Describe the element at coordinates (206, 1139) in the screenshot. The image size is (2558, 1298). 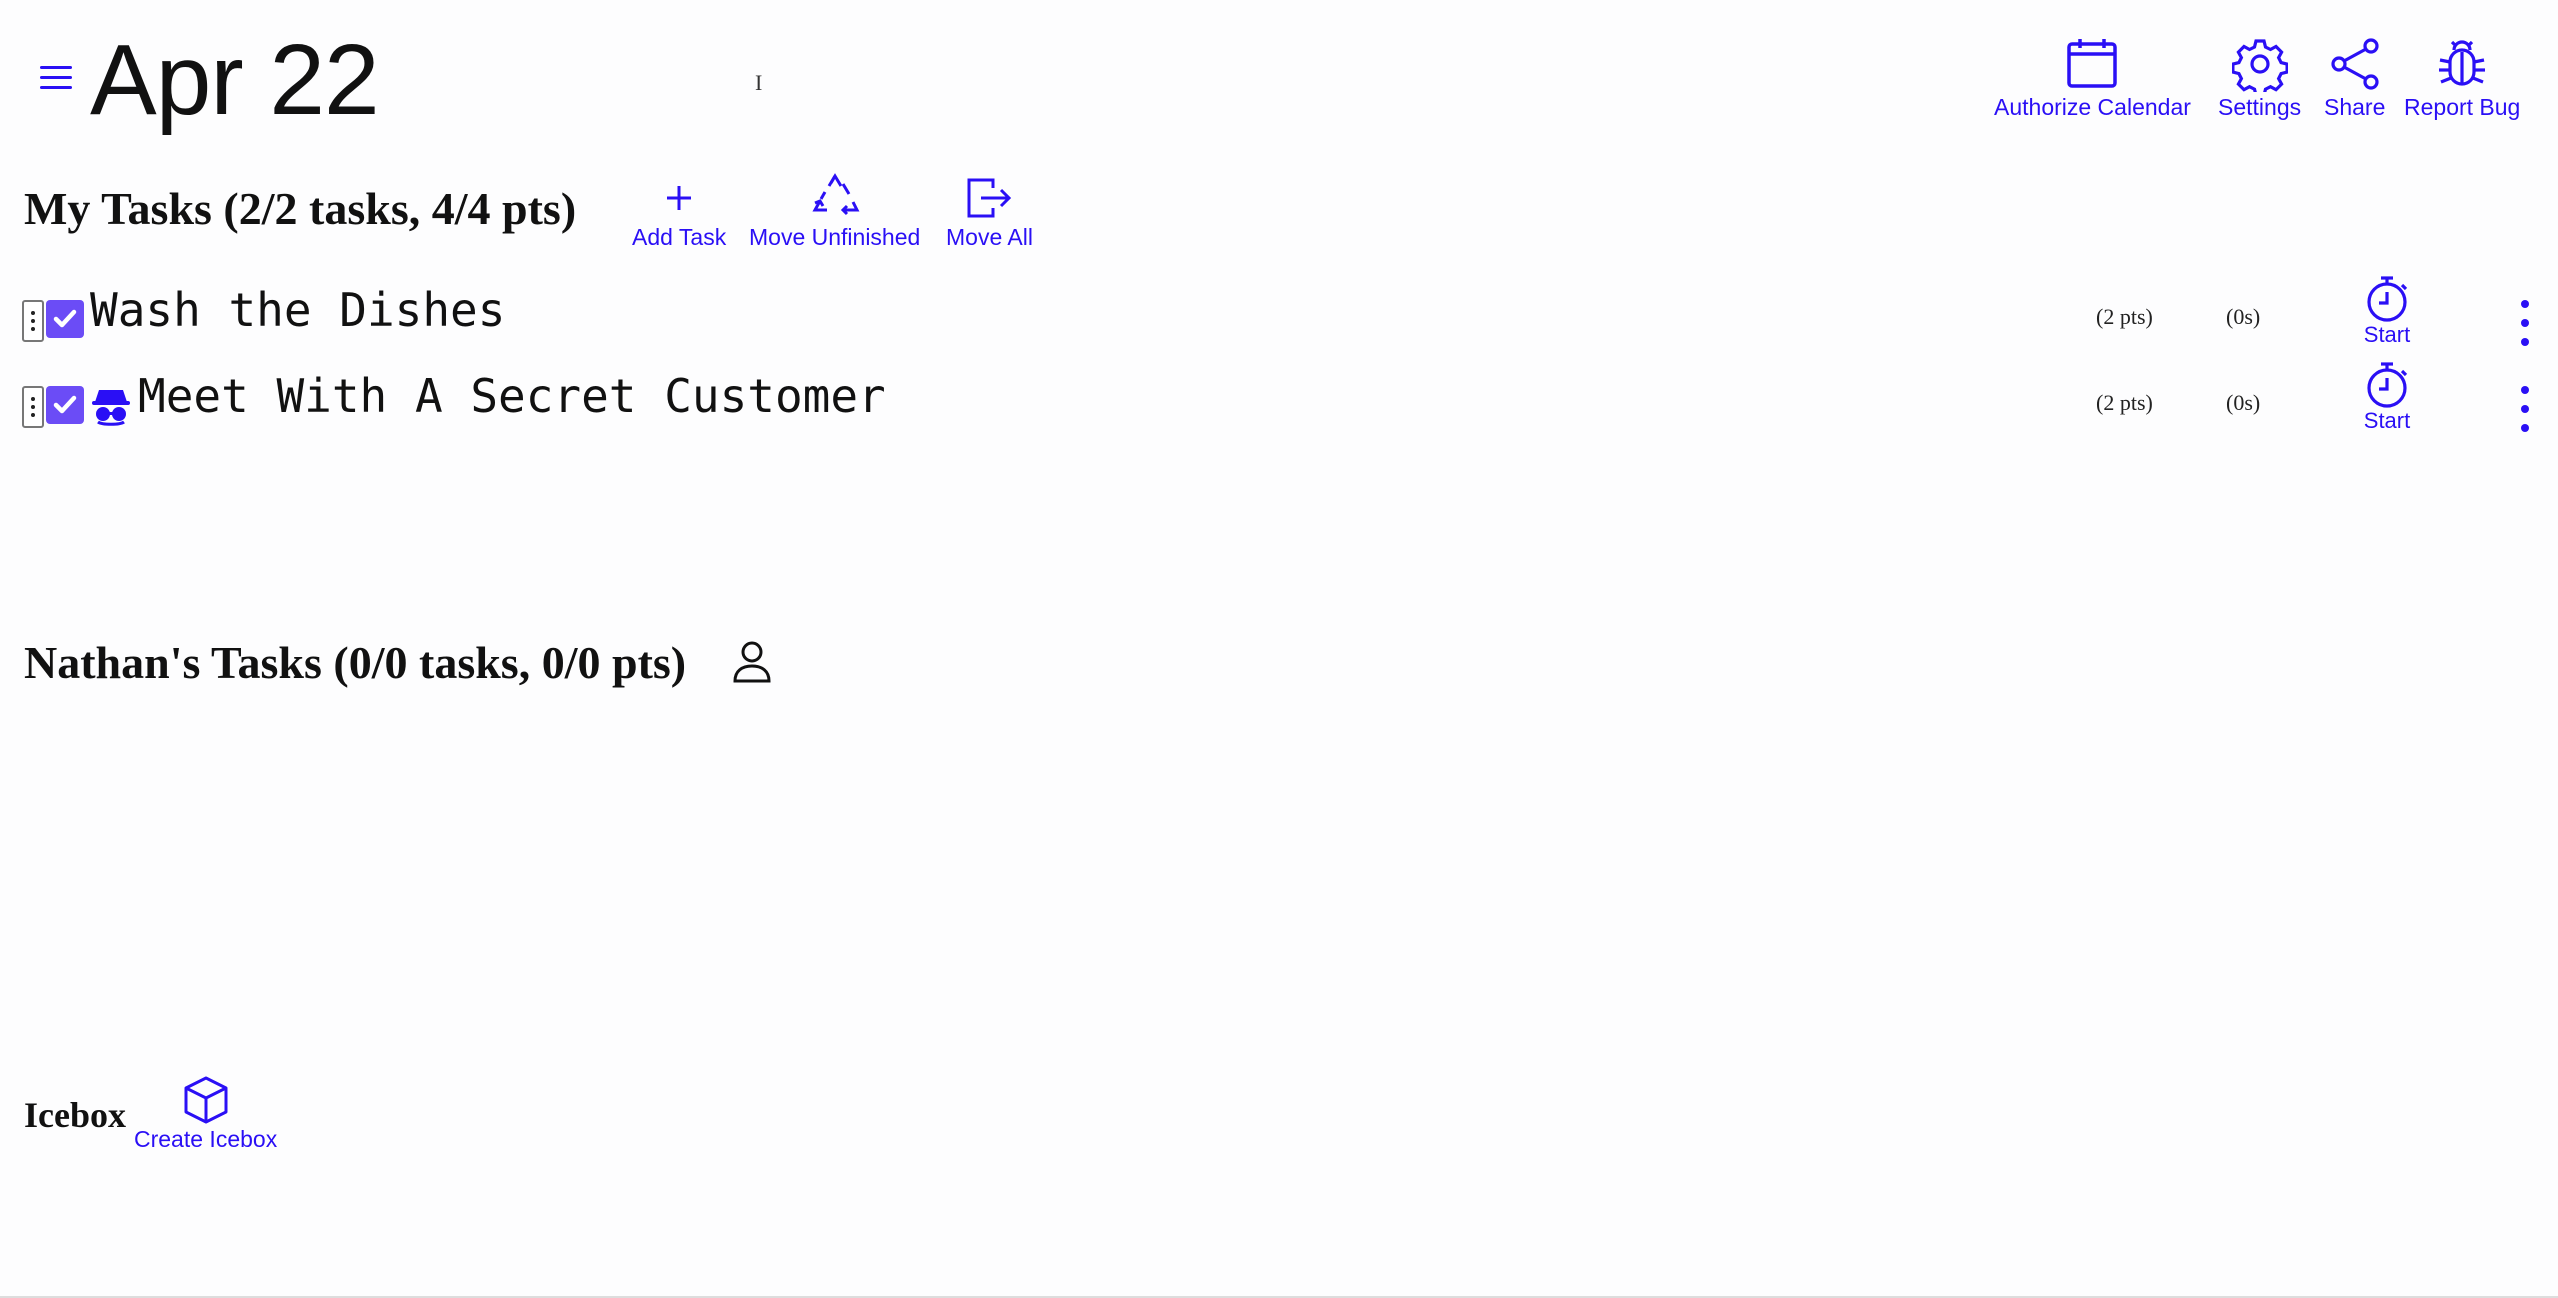
I see `create-icebox-label: Create Icebox` at that location.